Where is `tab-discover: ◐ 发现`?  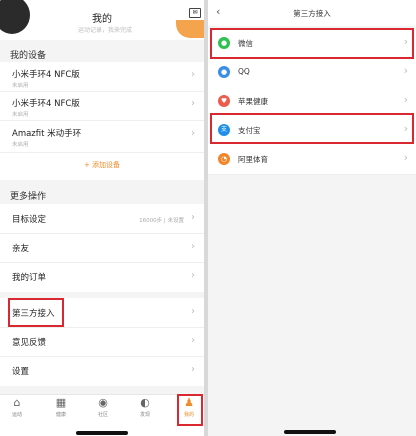
tab-discover: ◐ 发现 is located at coordinates (145, 407).